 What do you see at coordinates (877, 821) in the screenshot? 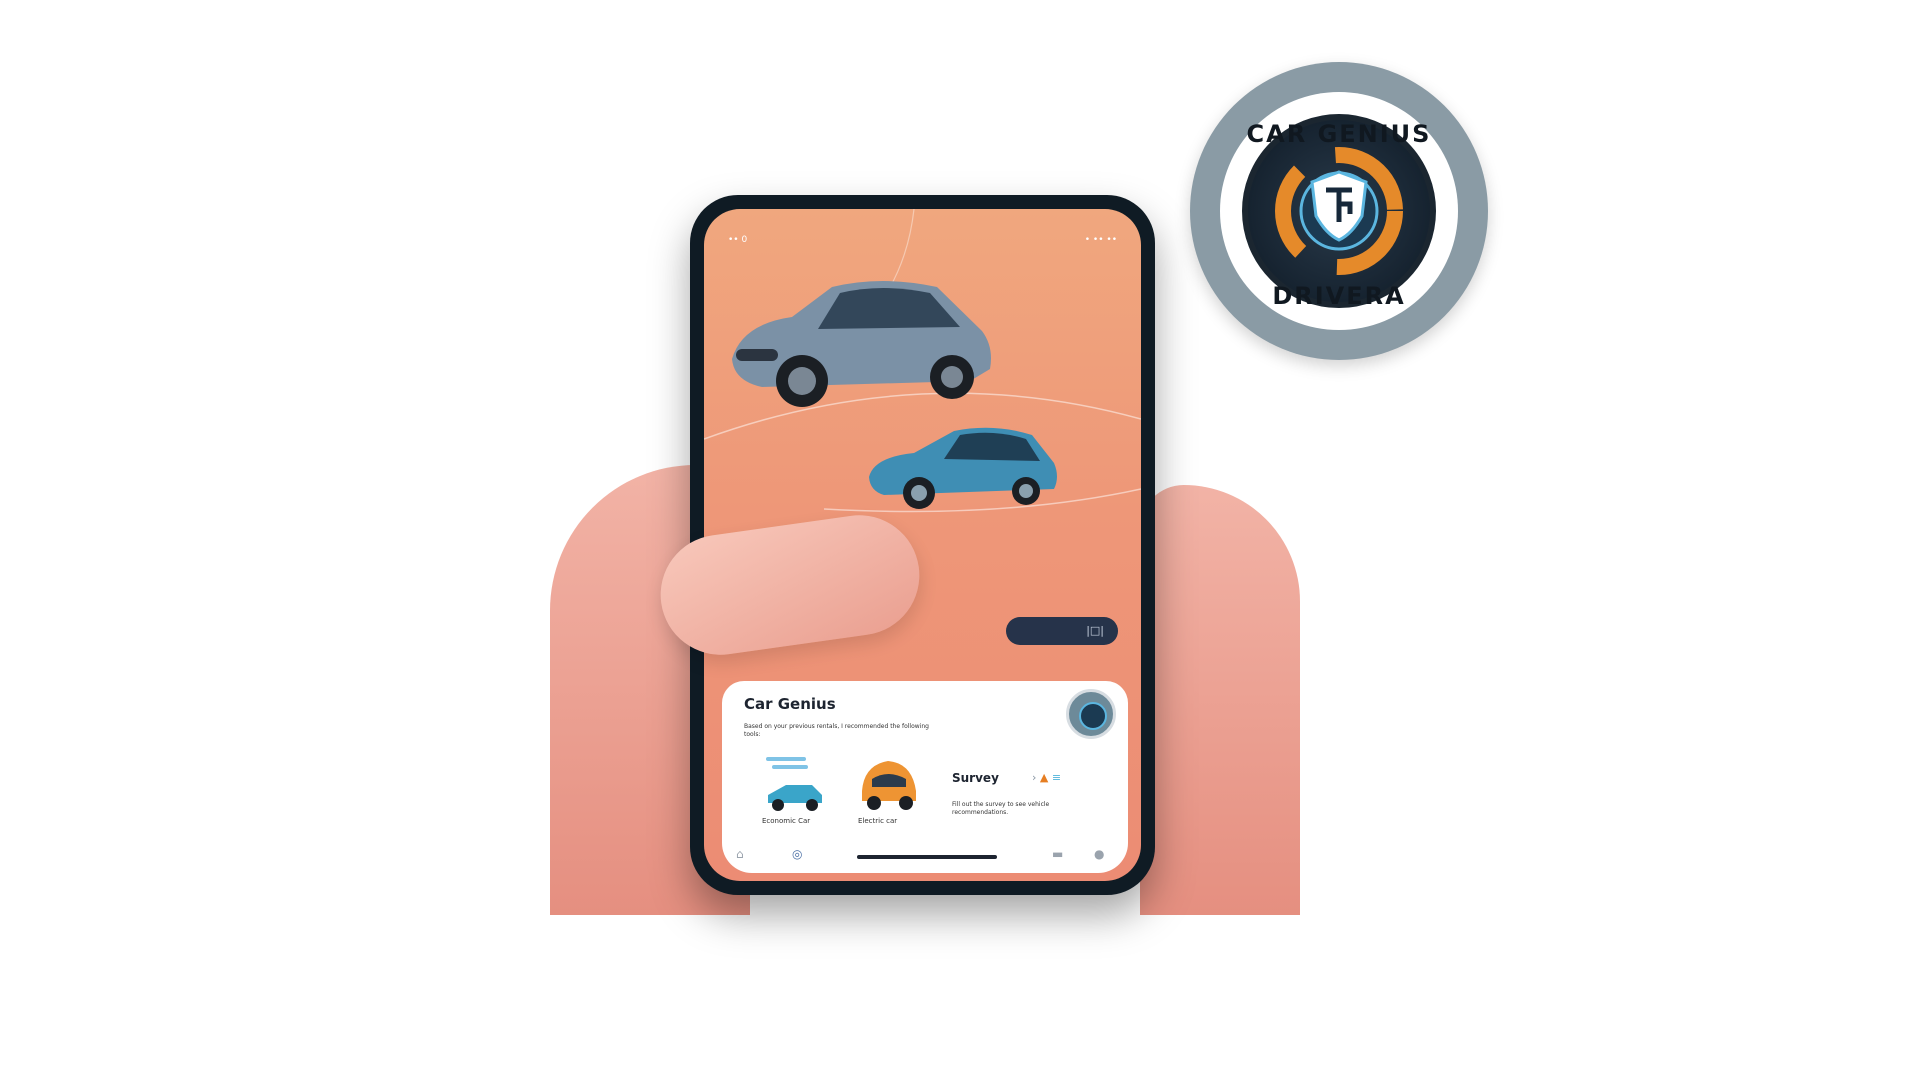
I see `electric-car-label: Electric car` at bounding box center [877, 821].